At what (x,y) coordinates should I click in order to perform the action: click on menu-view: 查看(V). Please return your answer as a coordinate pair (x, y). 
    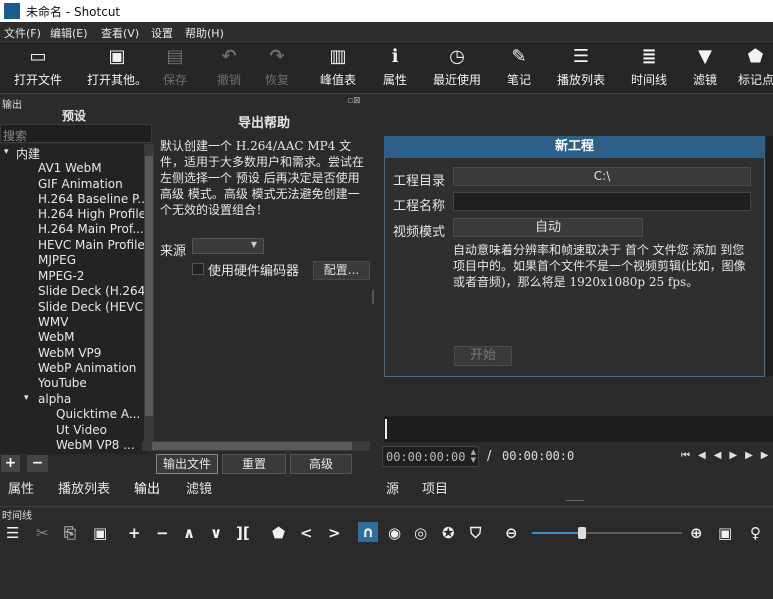
    Looking at the image, I should click on (120, 33).